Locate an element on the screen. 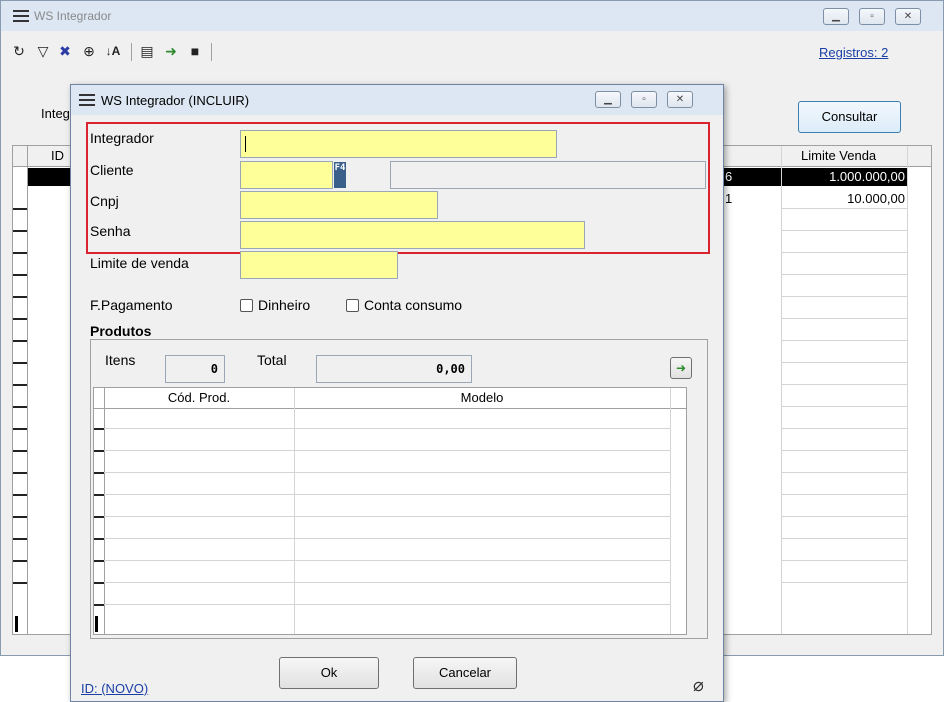 This screenshot has height=702, width=946. dinheiro-checkbox is located at coordinates (246, 305).